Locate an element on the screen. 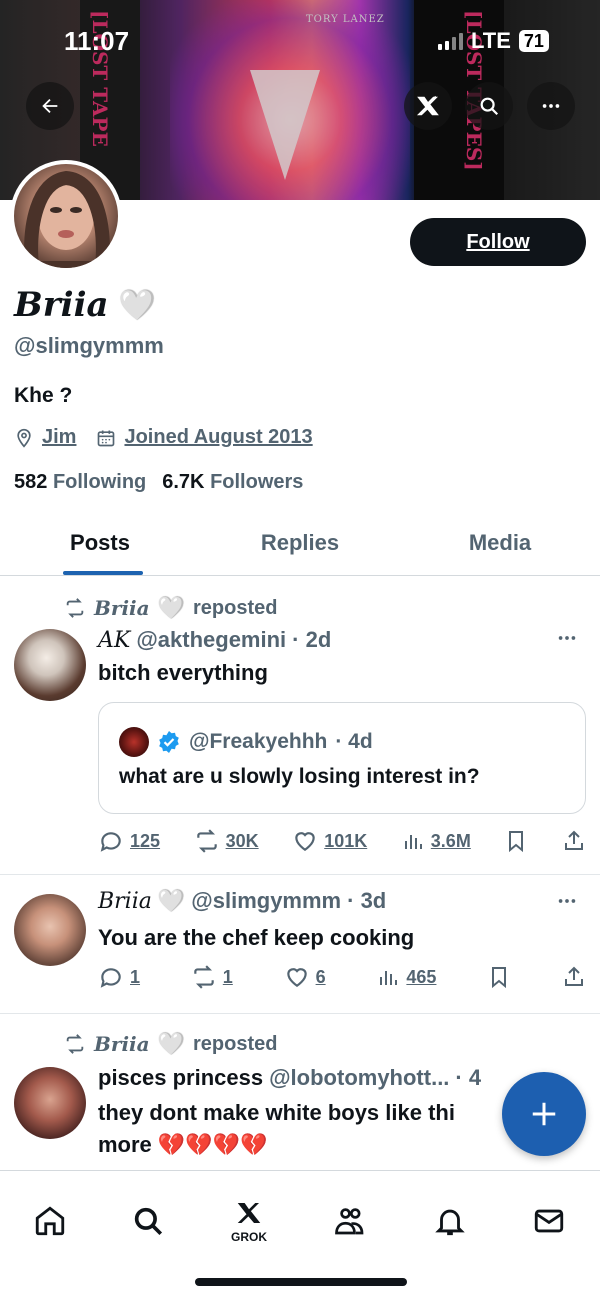 The image size is (600, 1299). tab-replies: Replies is located at coordinates (300, 542).